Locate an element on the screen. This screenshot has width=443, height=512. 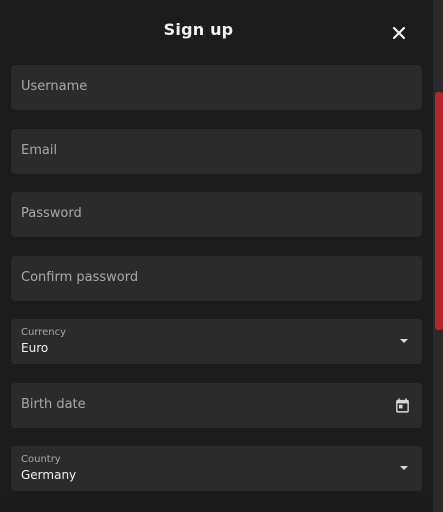
close-icon is located at coordinates (399, 33).